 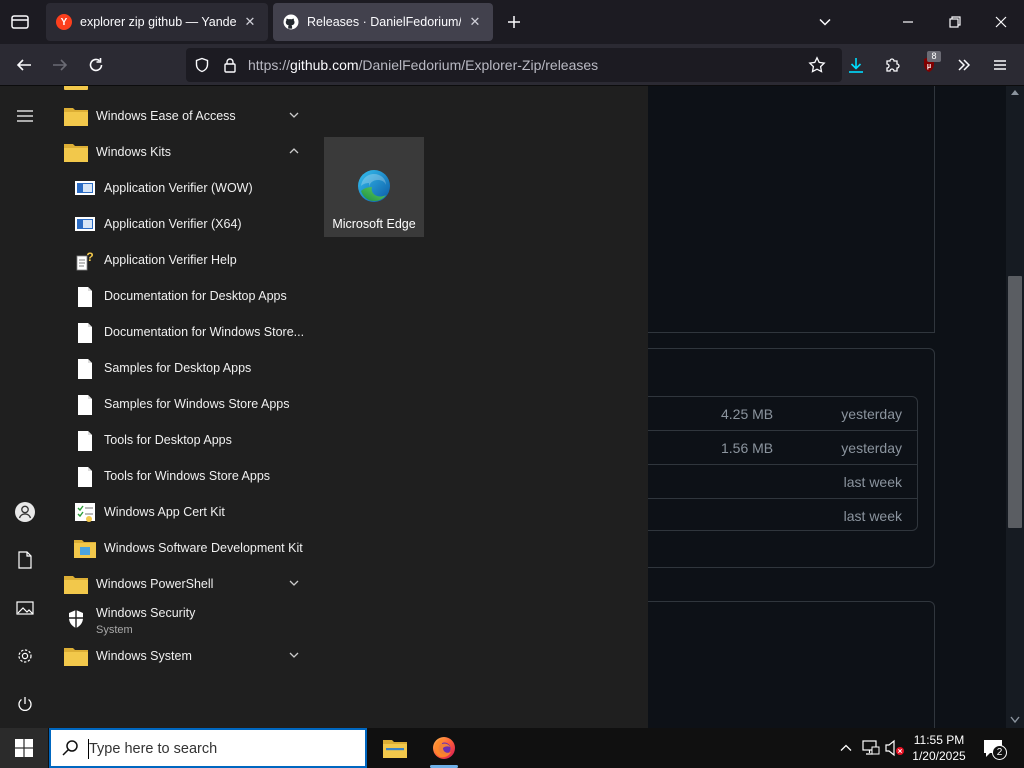 What do you see at coordinates (195, 296) in the screenshot?
I see `item-label: Documentation for Desktop Apps` at bounding box center [195, 296].